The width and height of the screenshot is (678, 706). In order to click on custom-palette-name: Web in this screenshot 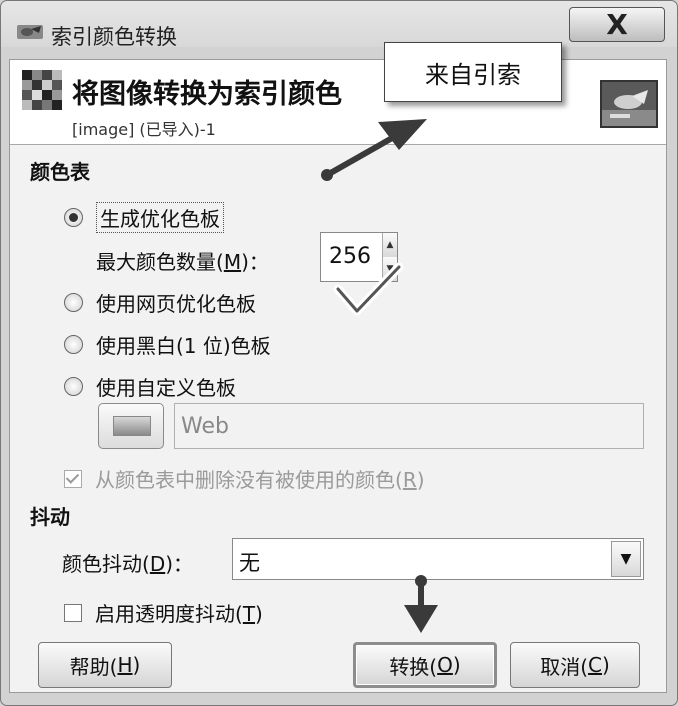, I will do `click(205, 426)`.